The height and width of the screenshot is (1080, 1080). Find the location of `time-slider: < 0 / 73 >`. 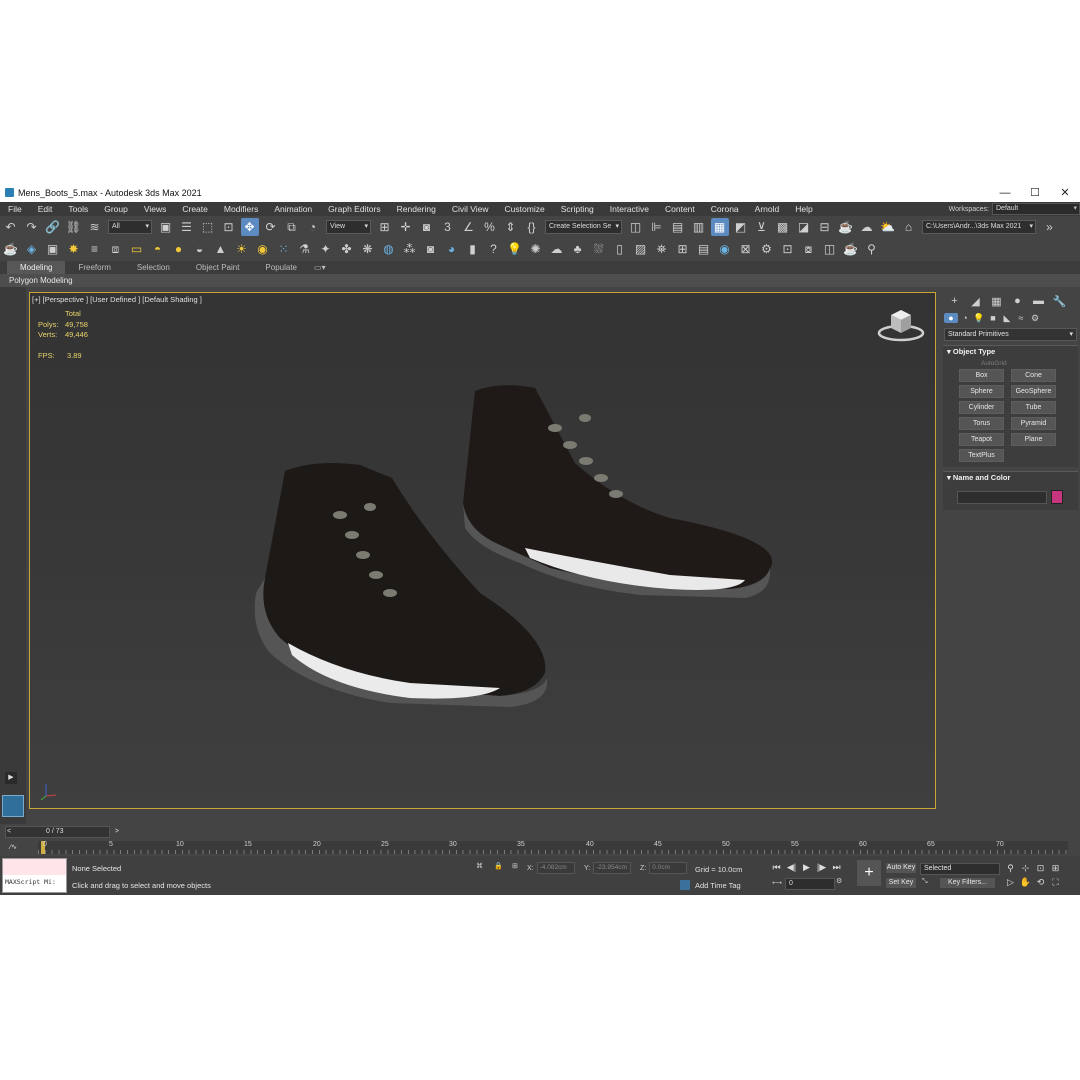

time-slider: < 0 / 73 > is located at coordinates (62, 832).